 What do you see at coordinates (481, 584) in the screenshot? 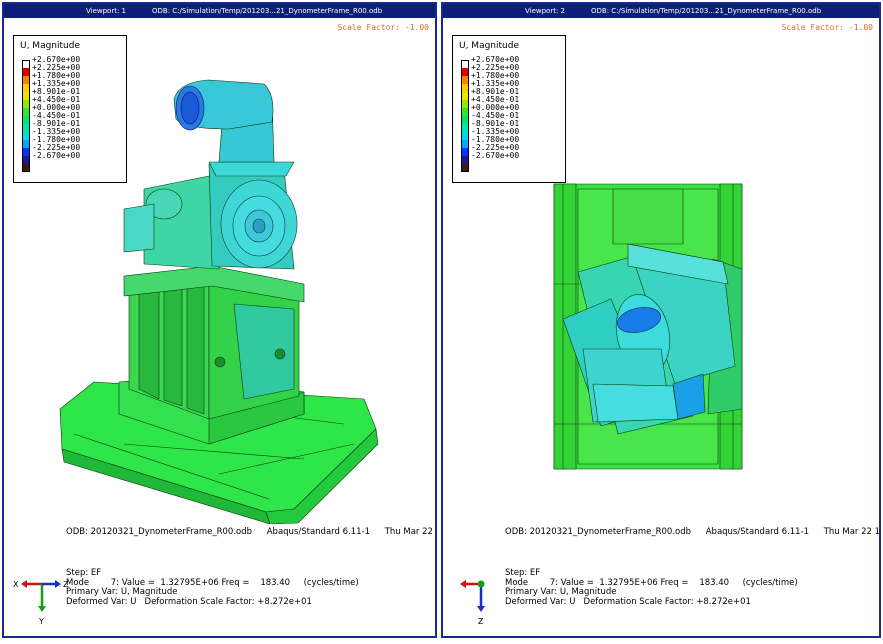
I see `z-axis-dot` at bounding box center [481, 584].